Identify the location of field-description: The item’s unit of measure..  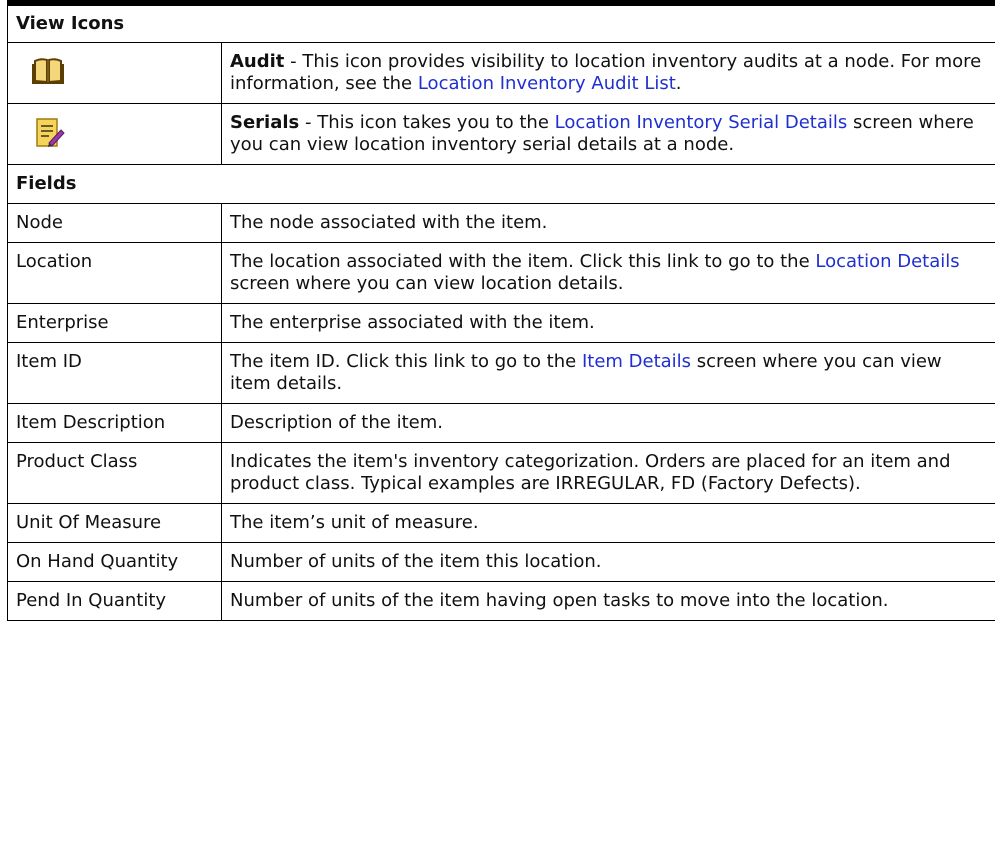
(608, 523).